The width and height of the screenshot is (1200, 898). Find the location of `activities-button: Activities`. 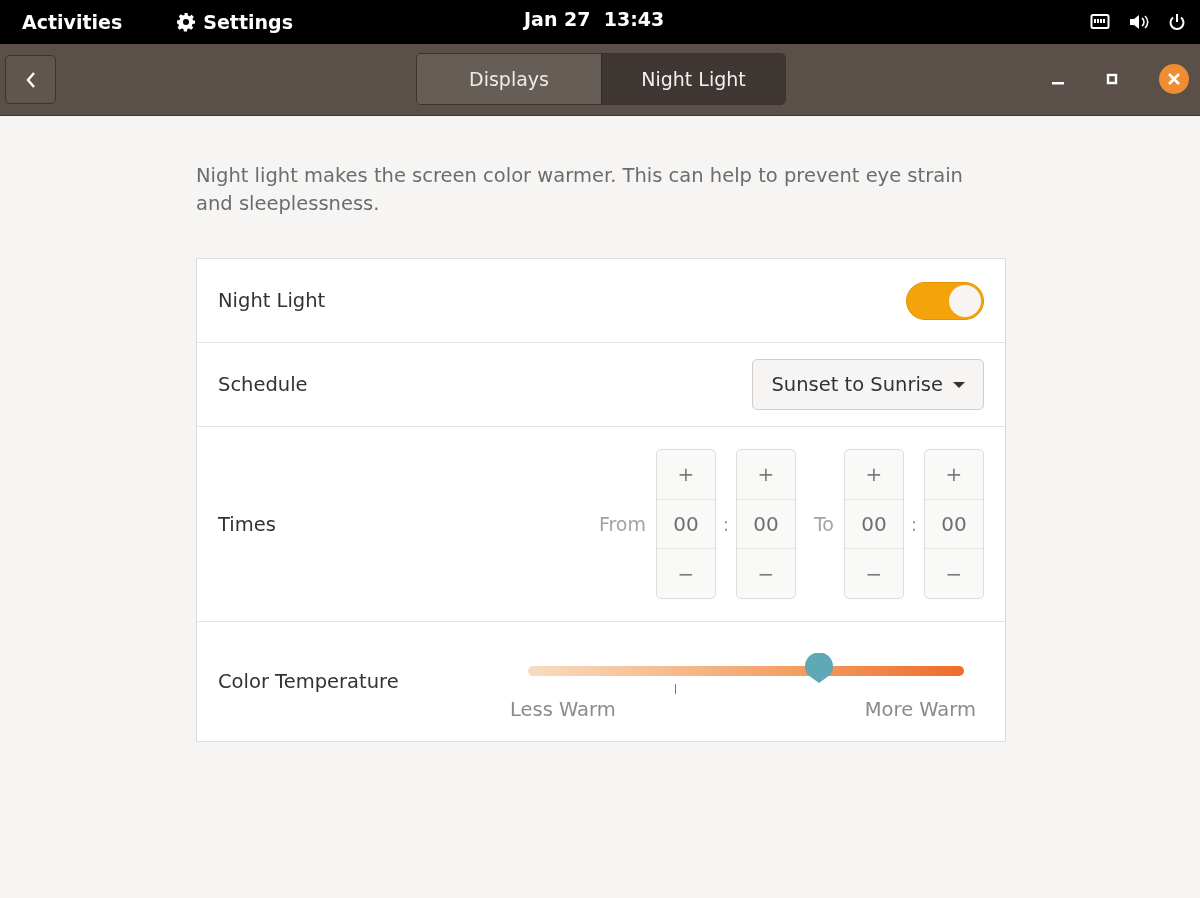

activities-button: Activities is located at coordinates (72, 22).